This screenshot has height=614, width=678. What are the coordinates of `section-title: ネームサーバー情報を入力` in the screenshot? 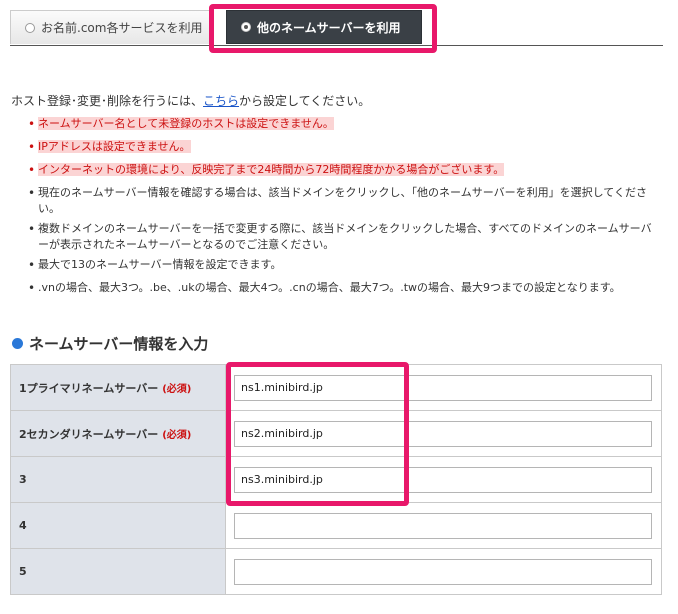 It's located at (110, 343).